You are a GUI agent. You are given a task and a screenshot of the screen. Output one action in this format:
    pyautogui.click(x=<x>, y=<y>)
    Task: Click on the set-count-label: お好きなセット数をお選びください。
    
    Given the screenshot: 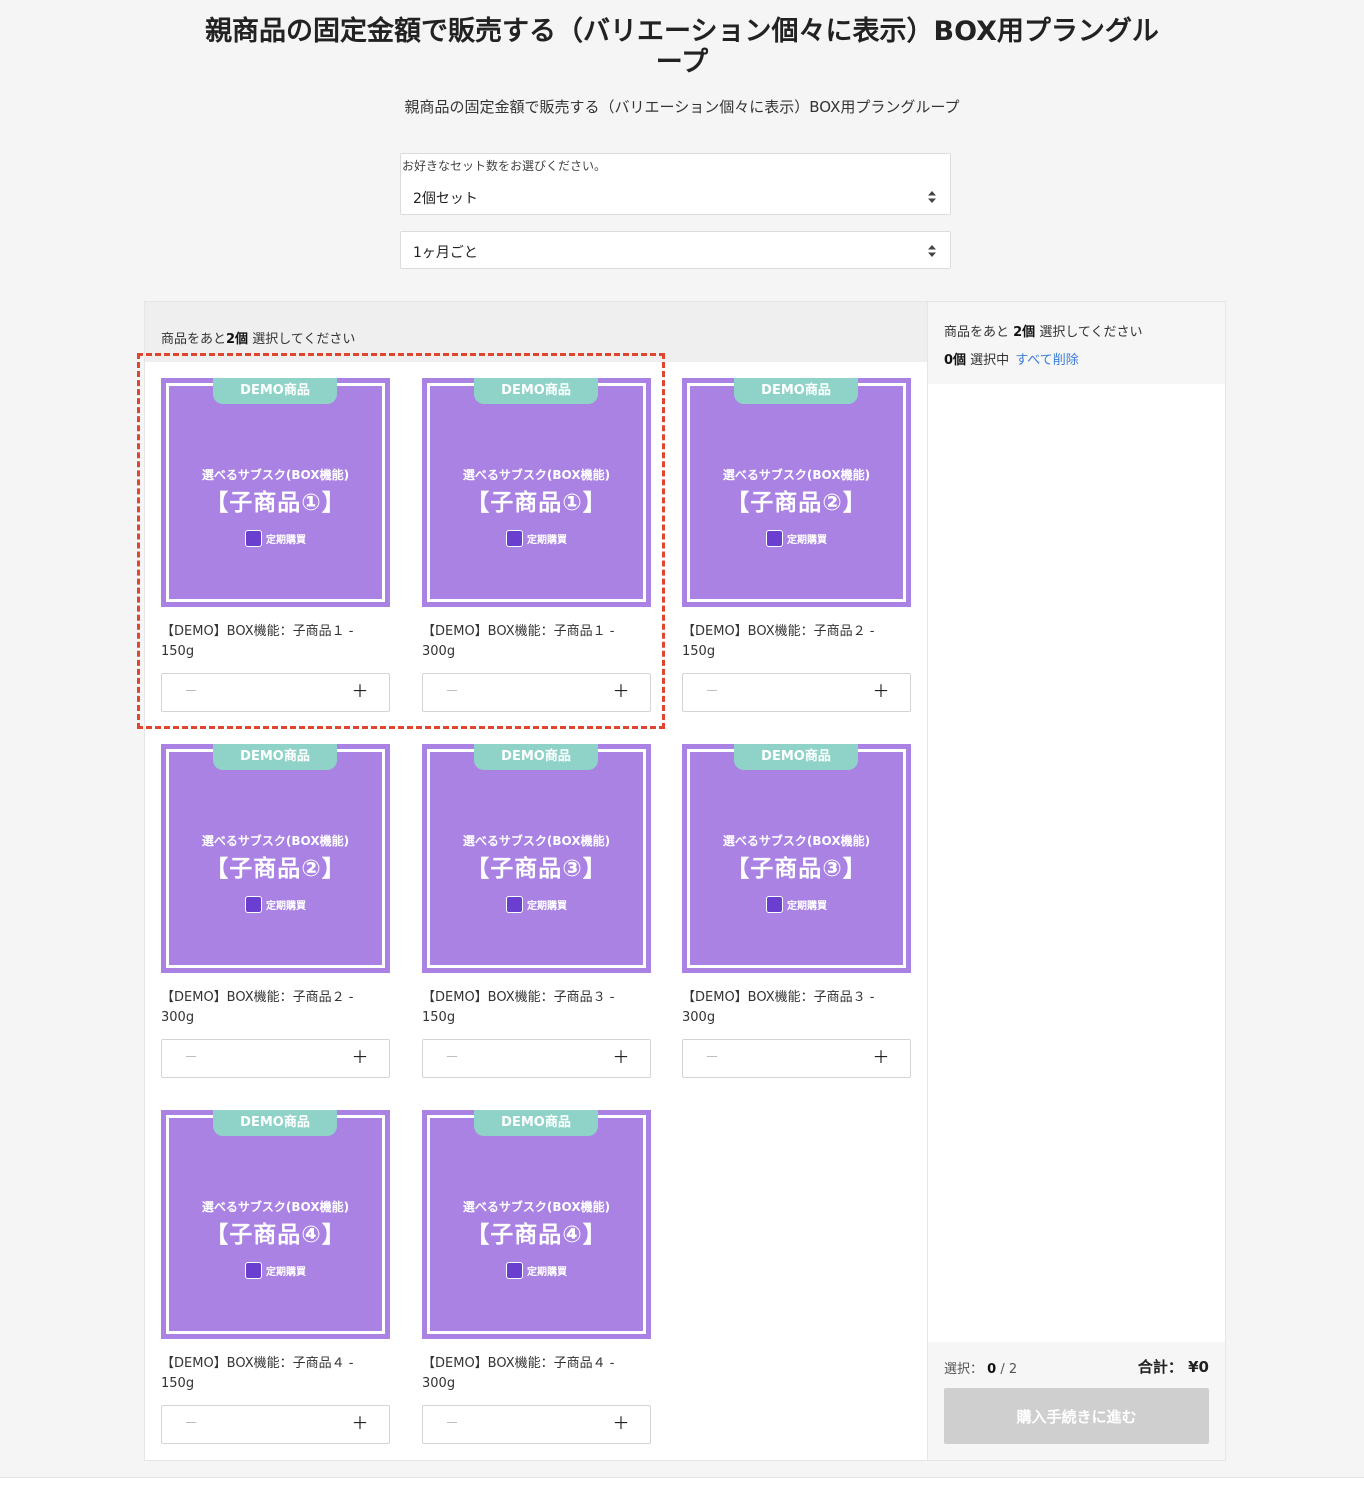 What is the action you would take?
    pyautogui.click(x=504, y=166)
    